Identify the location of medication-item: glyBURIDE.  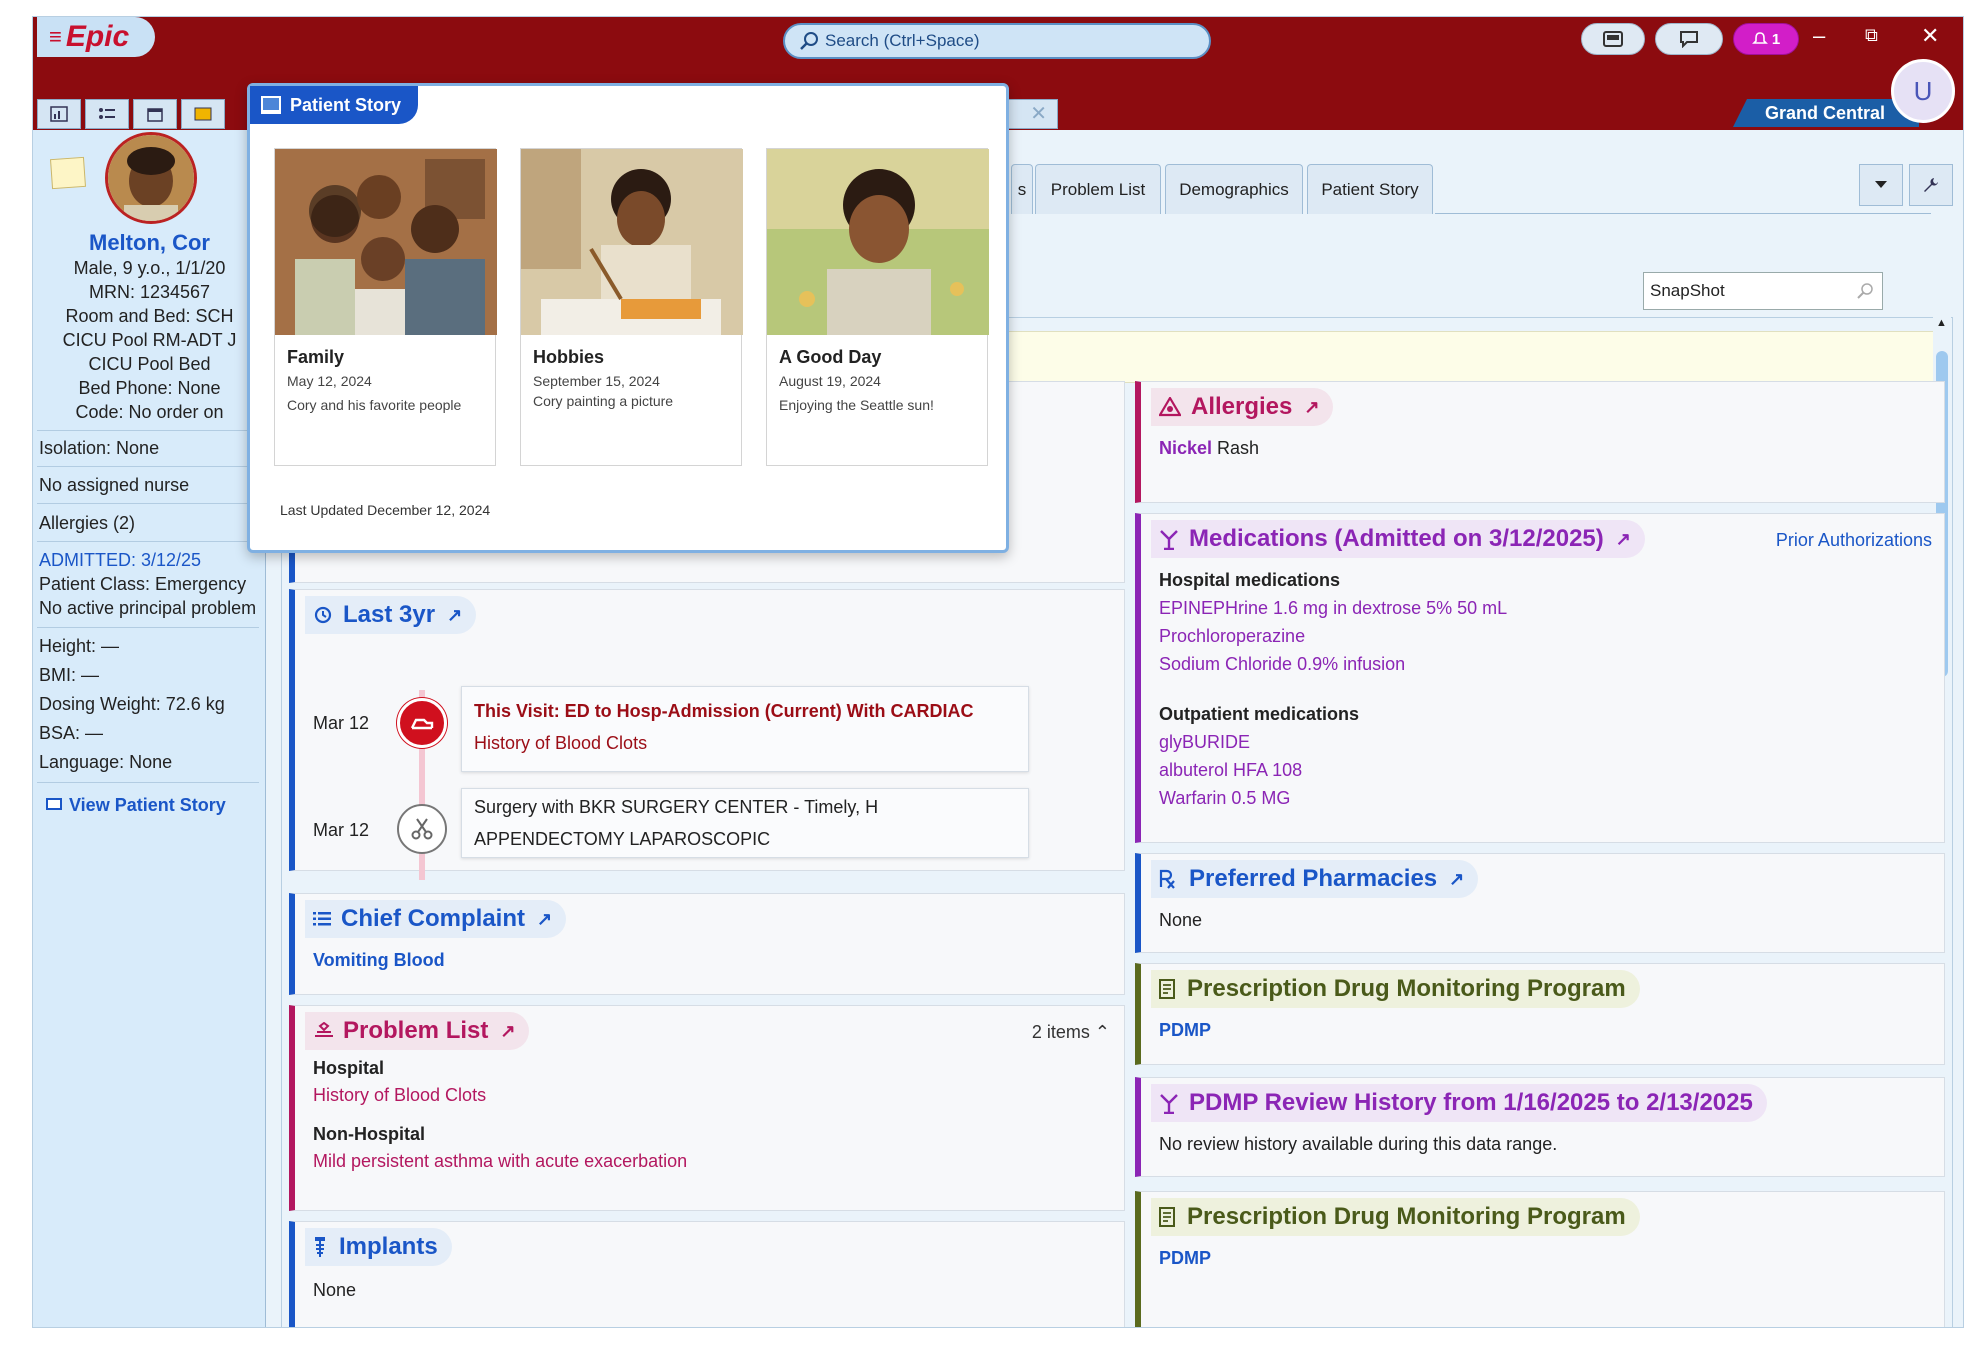
(1204, 742).